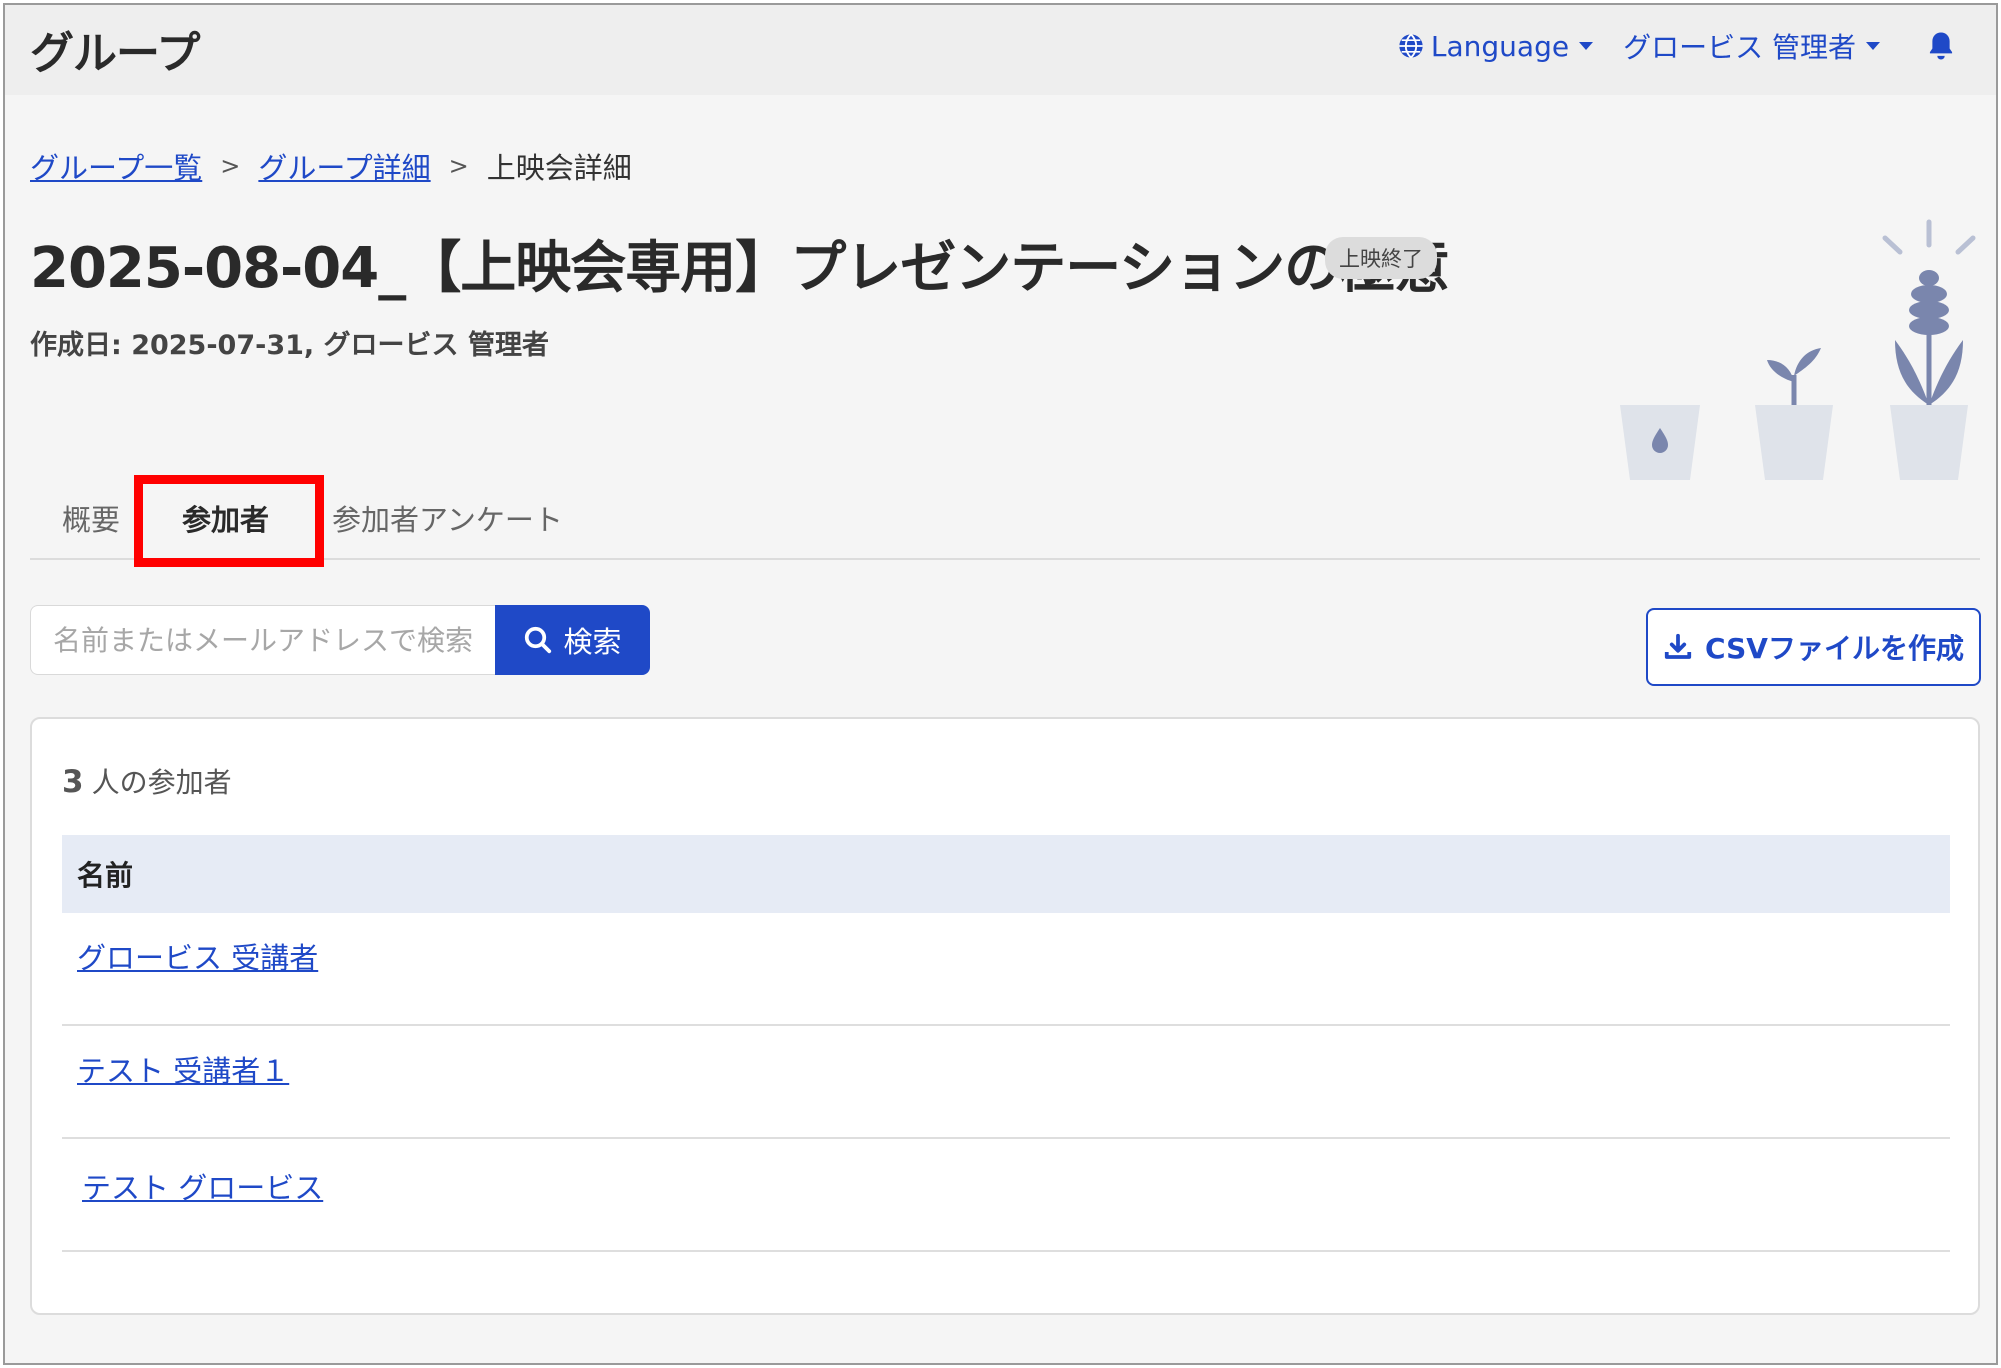  I want to click on plant-pots-illustration, so click(1798, 349).